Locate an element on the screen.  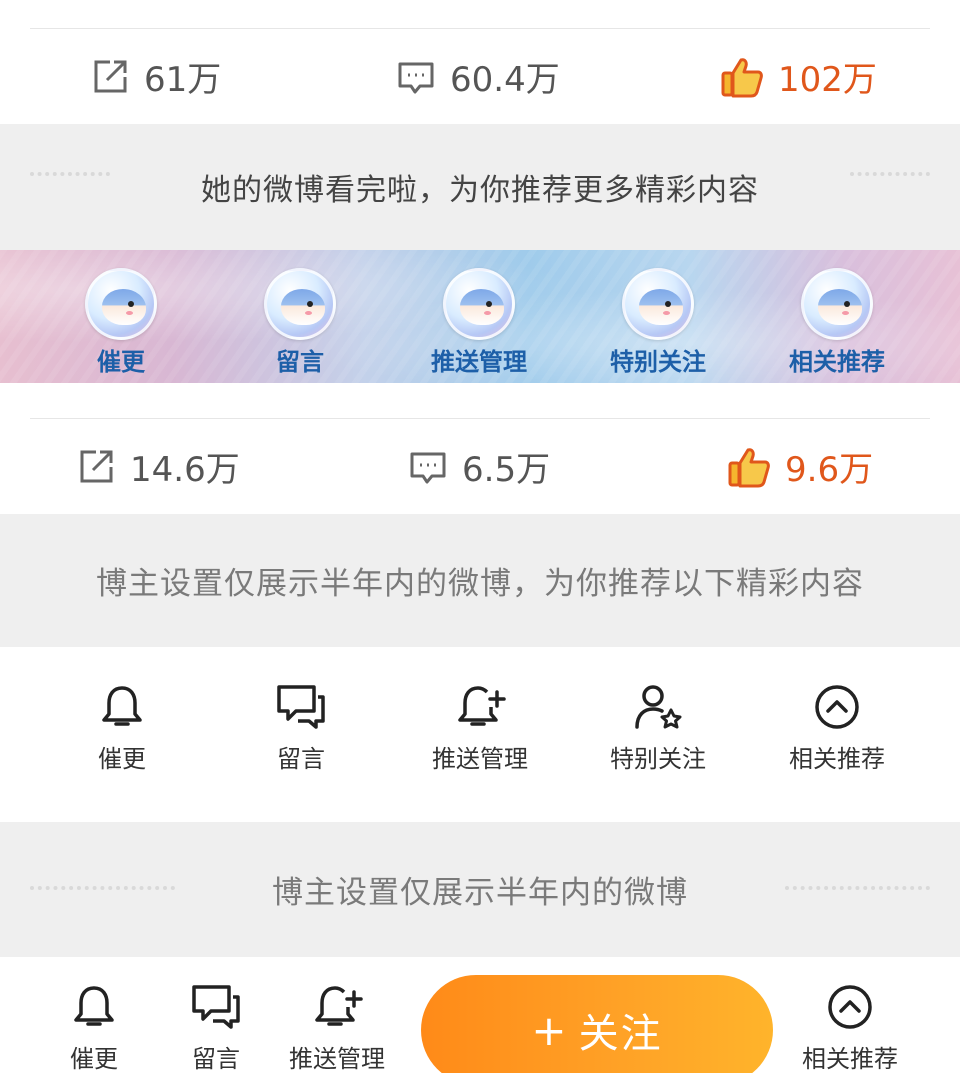
themed-label: 留言 is located at coordinates (300, 362).